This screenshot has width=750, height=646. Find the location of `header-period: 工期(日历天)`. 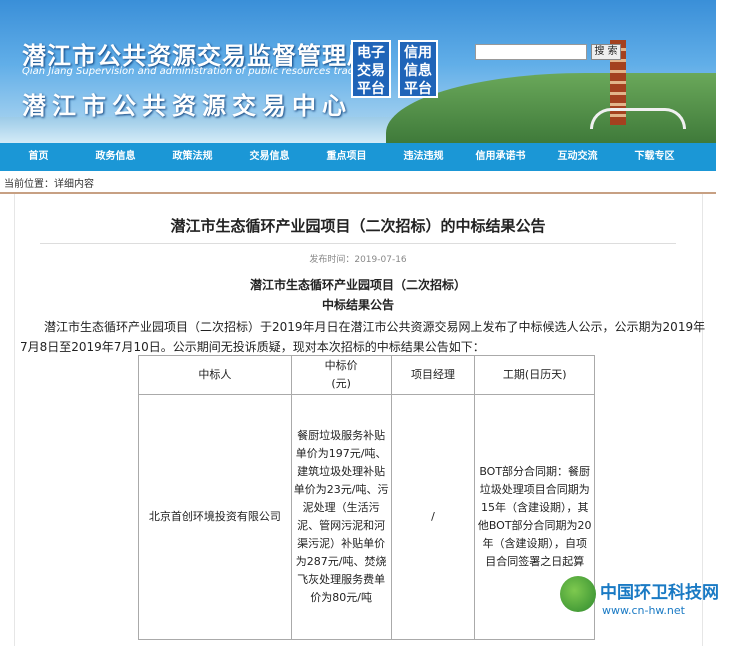

header-period: 工期(日历天) is located at coordinates (534, 375).